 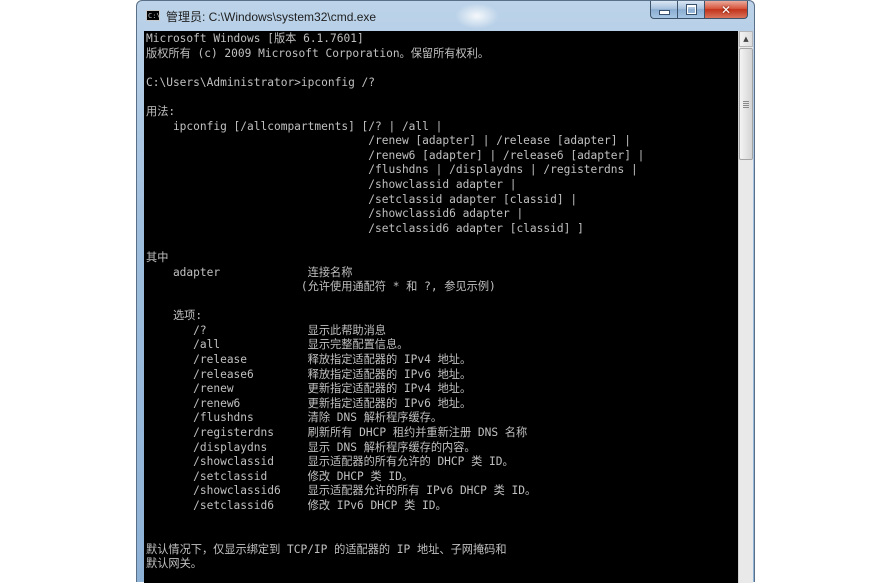 I want to click on title-bar: C:\ 管理员: C:\Windows\system32\cmd.exe ✕, so click(x=445, y=16).